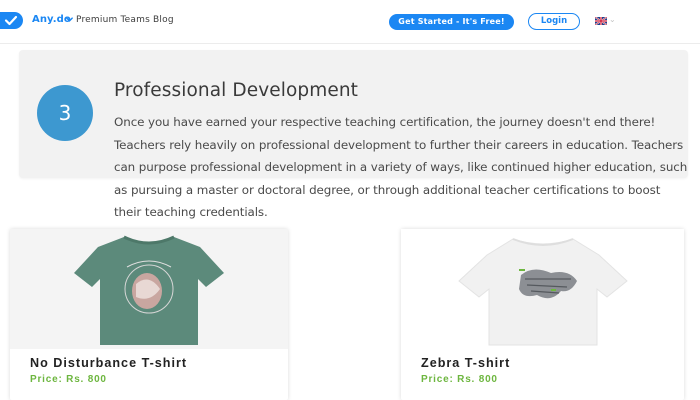 This screenshot has width=700, height=400. What do you see at coordinates (125, 20) in the screenshot?
I see `blog-title: Premium Teams Blog` at bounding box center [125, 20].